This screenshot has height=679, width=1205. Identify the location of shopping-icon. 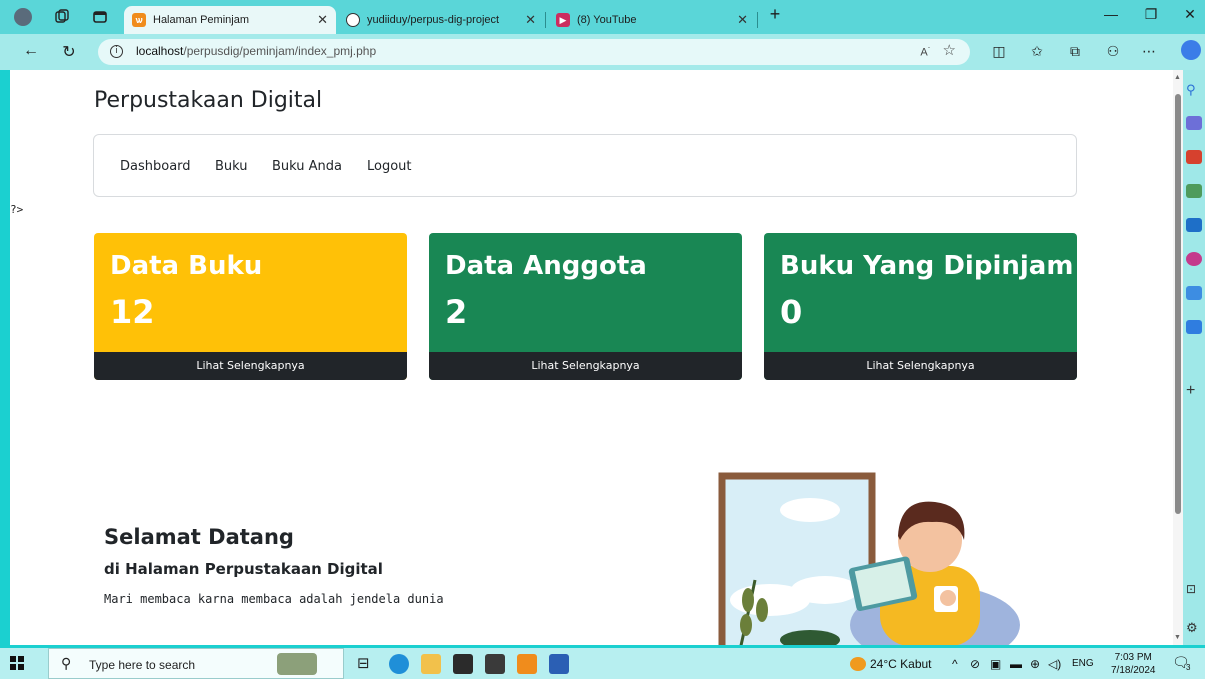
(1194, 123).